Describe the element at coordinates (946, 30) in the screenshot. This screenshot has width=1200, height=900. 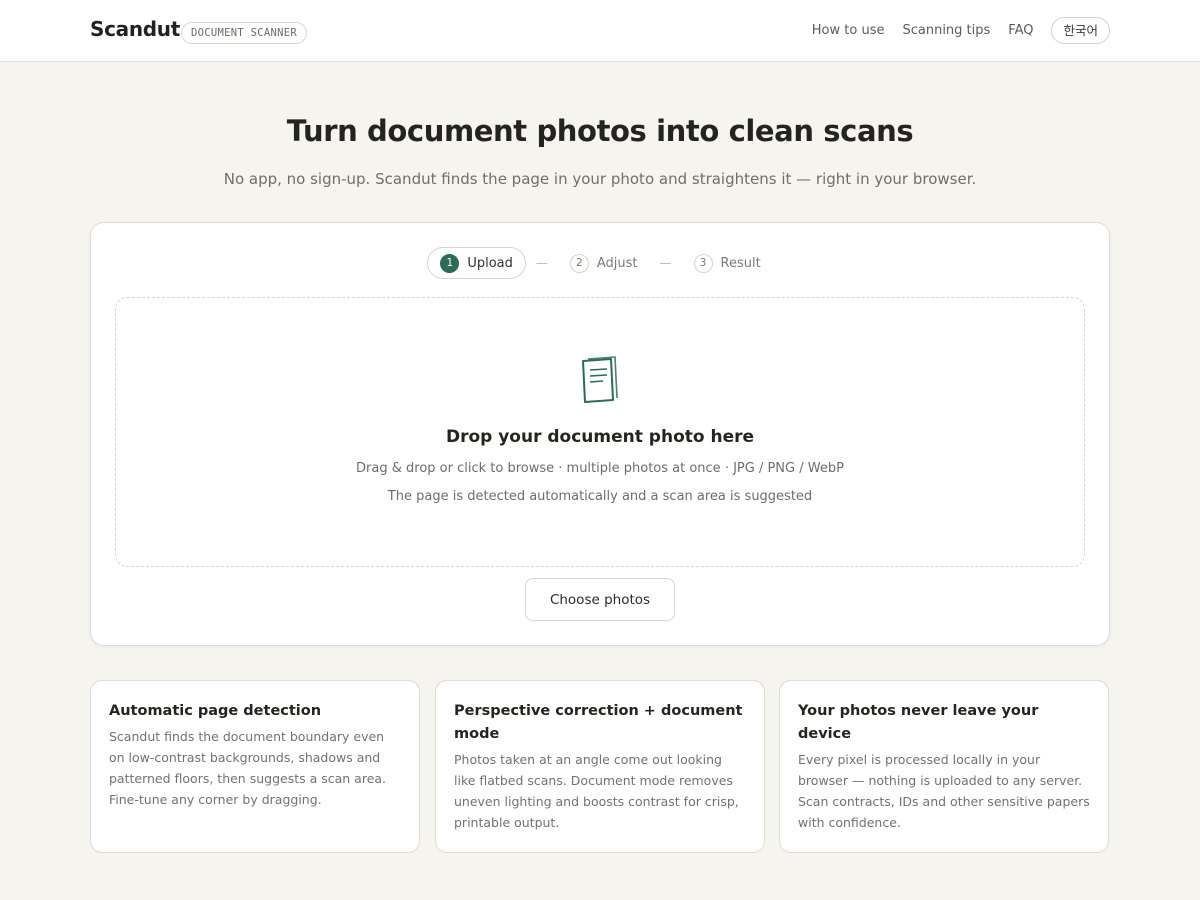
I see `nav-scanning-tips: Scanning tips` at that location.